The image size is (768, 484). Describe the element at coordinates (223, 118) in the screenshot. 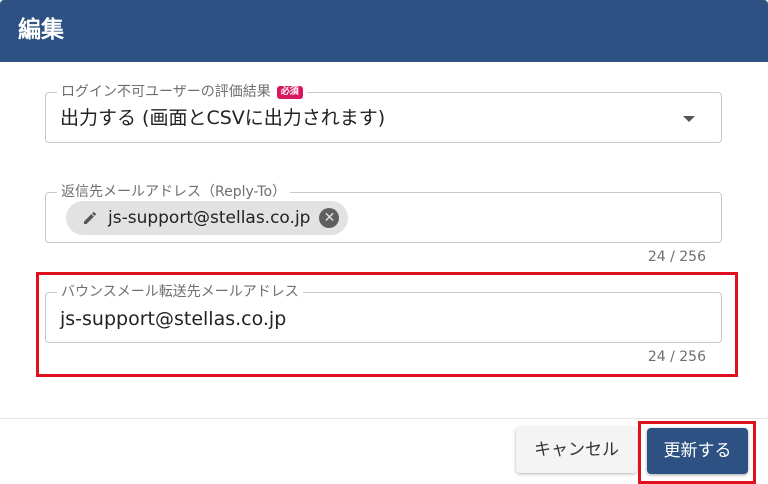

I see `login-disabled-eval-value: 出力する (画面とCSVに出力されます)` at that location.